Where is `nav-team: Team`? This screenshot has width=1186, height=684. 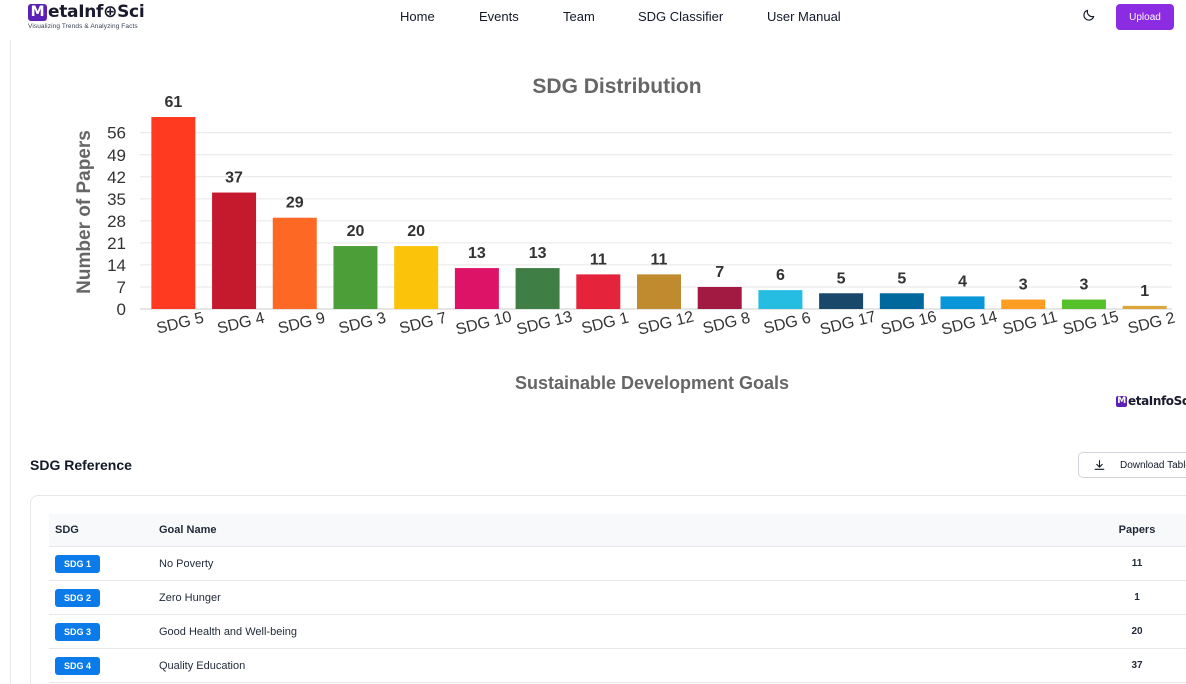
nav-team: Team is located at coordinates (579, 16).